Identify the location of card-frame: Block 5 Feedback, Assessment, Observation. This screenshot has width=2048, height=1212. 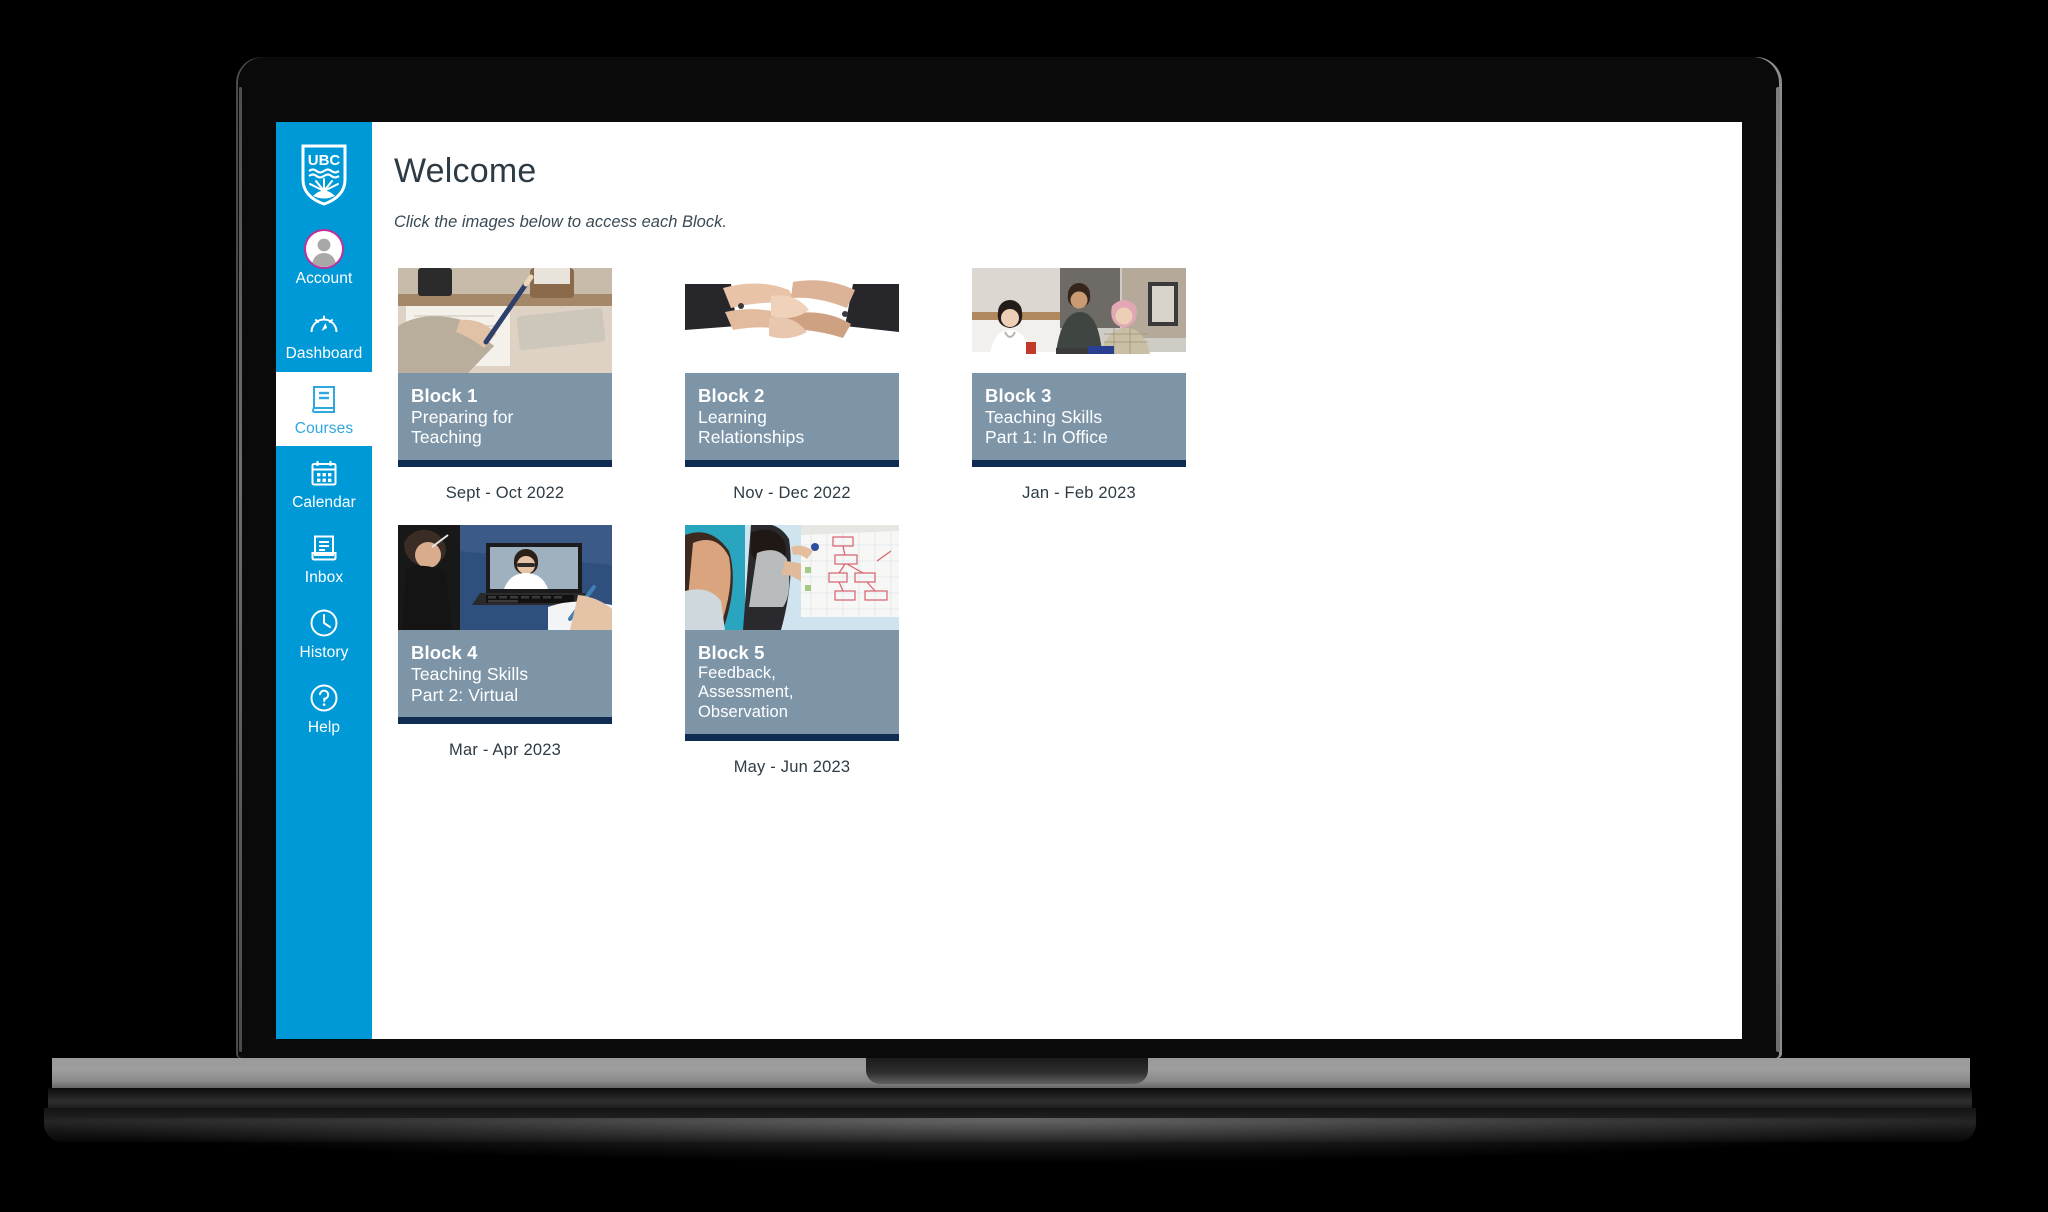
(792, 633).